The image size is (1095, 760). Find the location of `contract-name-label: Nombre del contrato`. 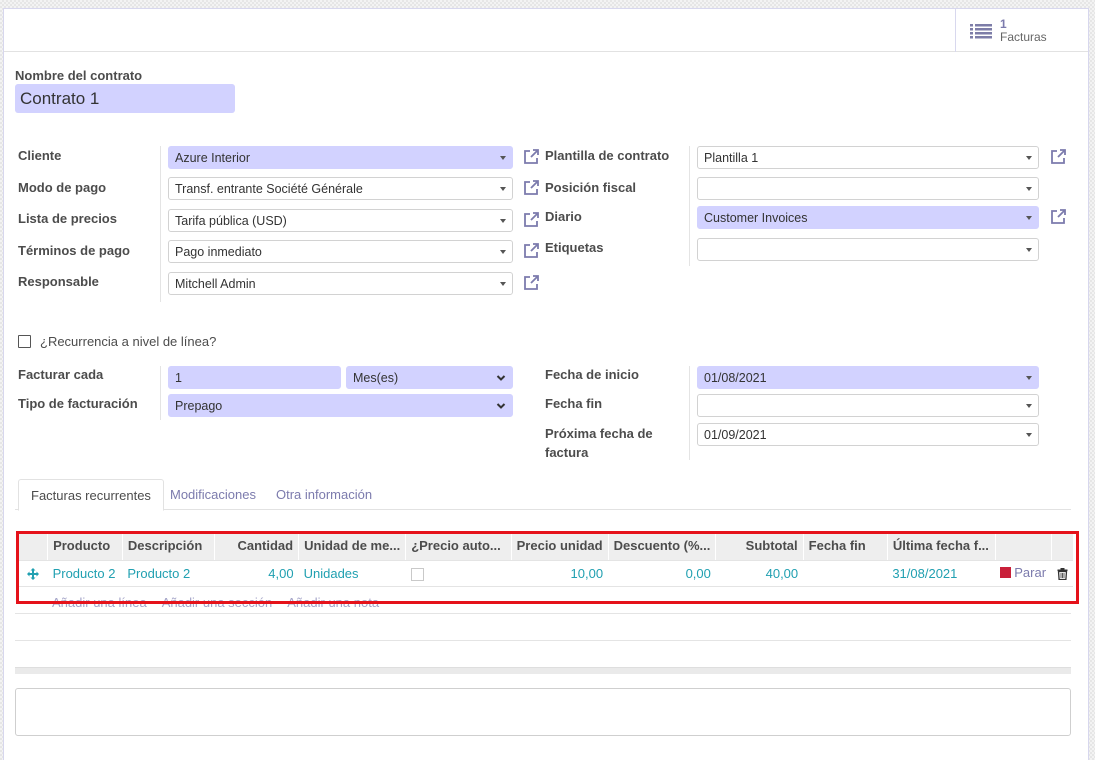

contract-name-label: Nombre del contrato is located at coordinates (79, 75).